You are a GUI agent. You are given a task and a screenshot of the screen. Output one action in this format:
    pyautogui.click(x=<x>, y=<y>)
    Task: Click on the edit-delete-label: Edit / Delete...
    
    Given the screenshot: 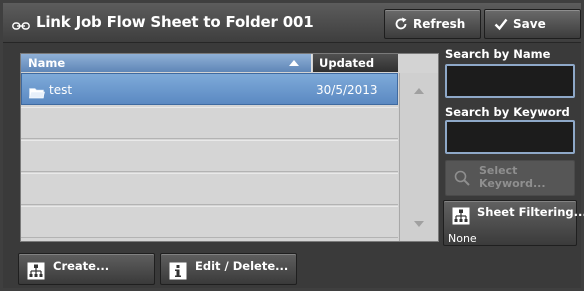 What is the action you would take?
    pyautogui.click(x=242, y=266)
    